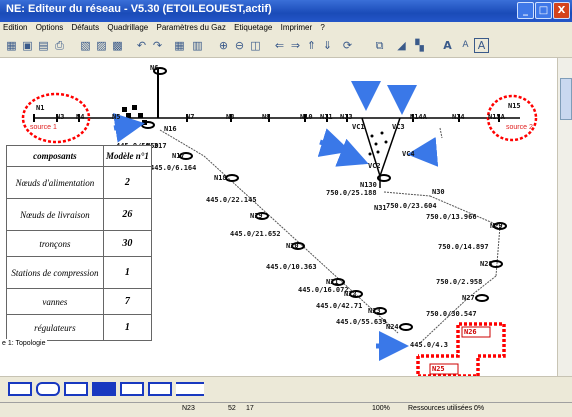  Describe the element at coordinates (197, 45) in the screenshot. I see `grid-view-icon: ▥` at that location.